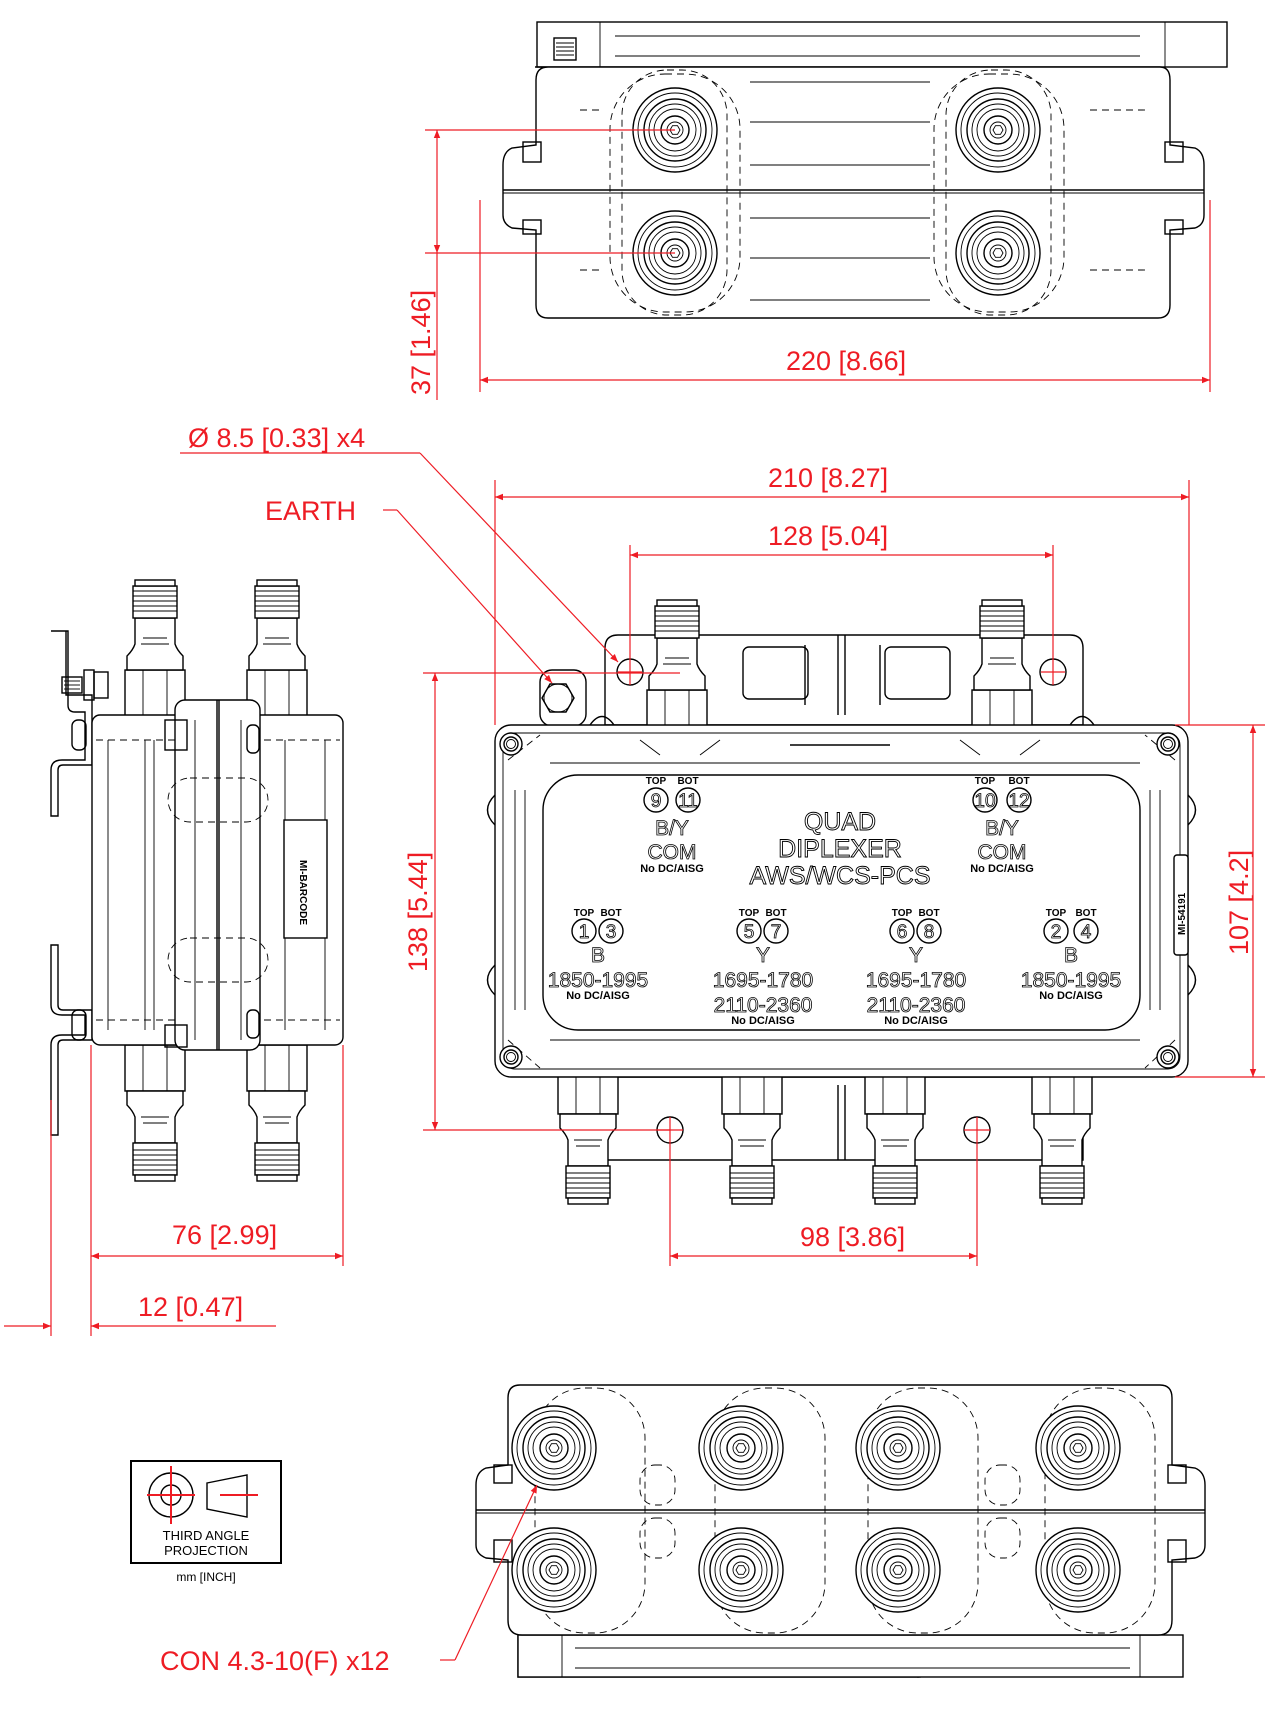 The height and width of the screenshot is (1716, 1275). I want to click on product-label-line2: DIPLEXER, so click(840, 849).